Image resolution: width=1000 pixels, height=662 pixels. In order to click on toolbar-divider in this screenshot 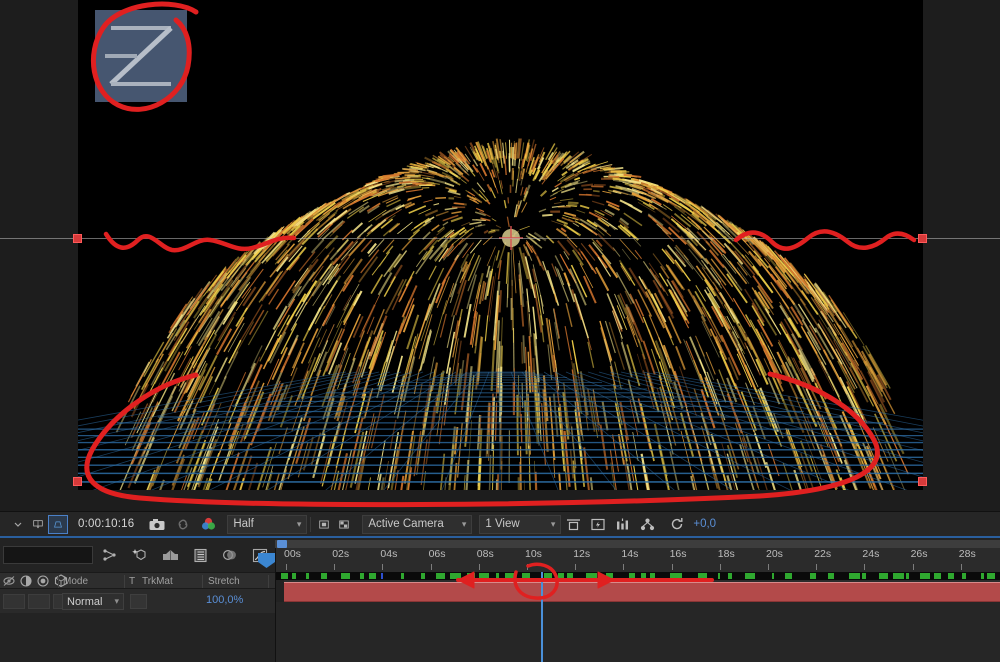, I will do `click(311, 524)`.